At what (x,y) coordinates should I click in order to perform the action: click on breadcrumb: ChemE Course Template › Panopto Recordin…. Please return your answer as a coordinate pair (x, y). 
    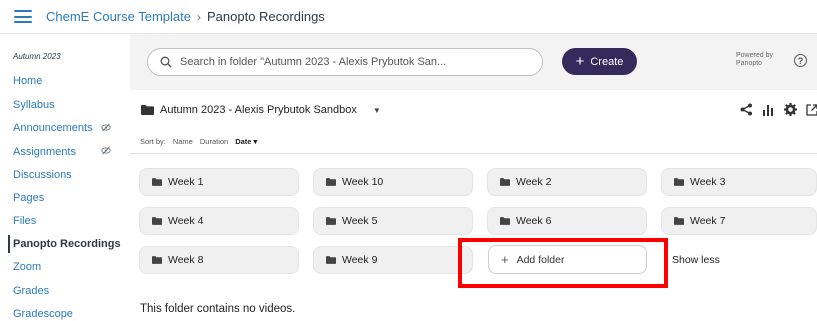
    Looking at the image, I should click on (185, 16).